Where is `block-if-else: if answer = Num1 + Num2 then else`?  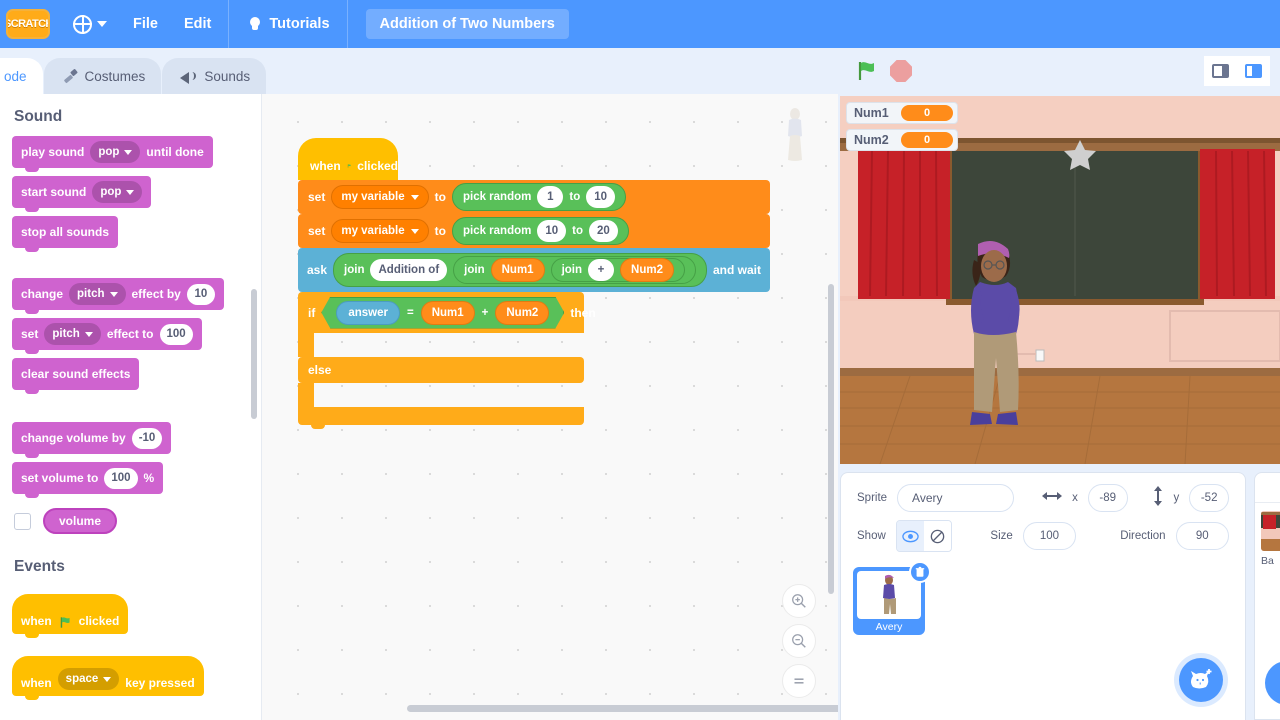
block-if-else: if answer = Num1 + Num2 then else is located at coordinates (534, 360).